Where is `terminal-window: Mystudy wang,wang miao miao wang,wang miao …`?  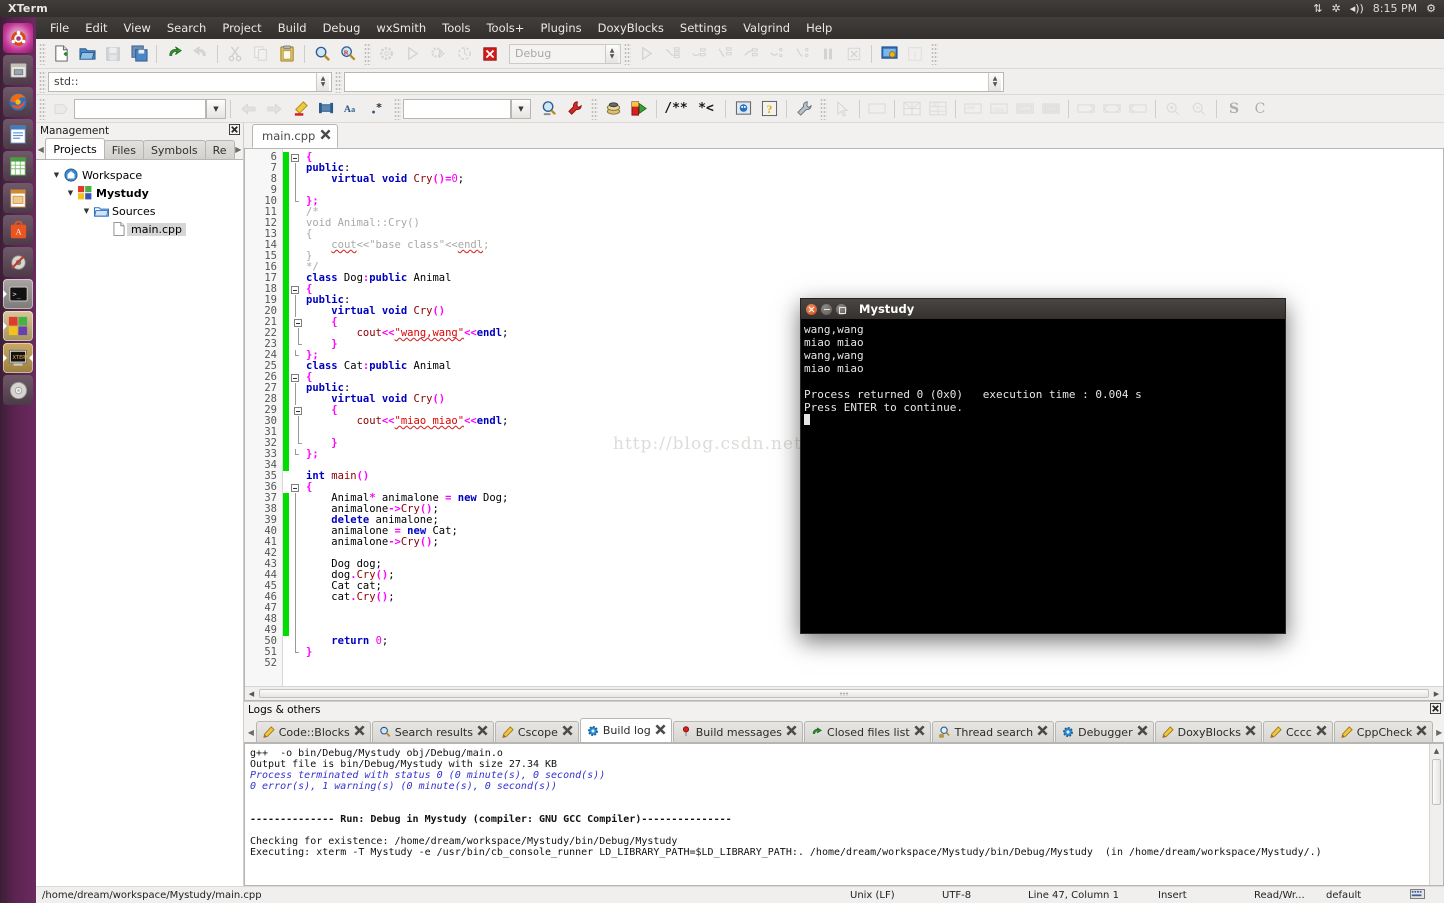
terminal-window: Mystudy wang,wang miao miao wang,wang miao … is located at coordinates (1043, 466).